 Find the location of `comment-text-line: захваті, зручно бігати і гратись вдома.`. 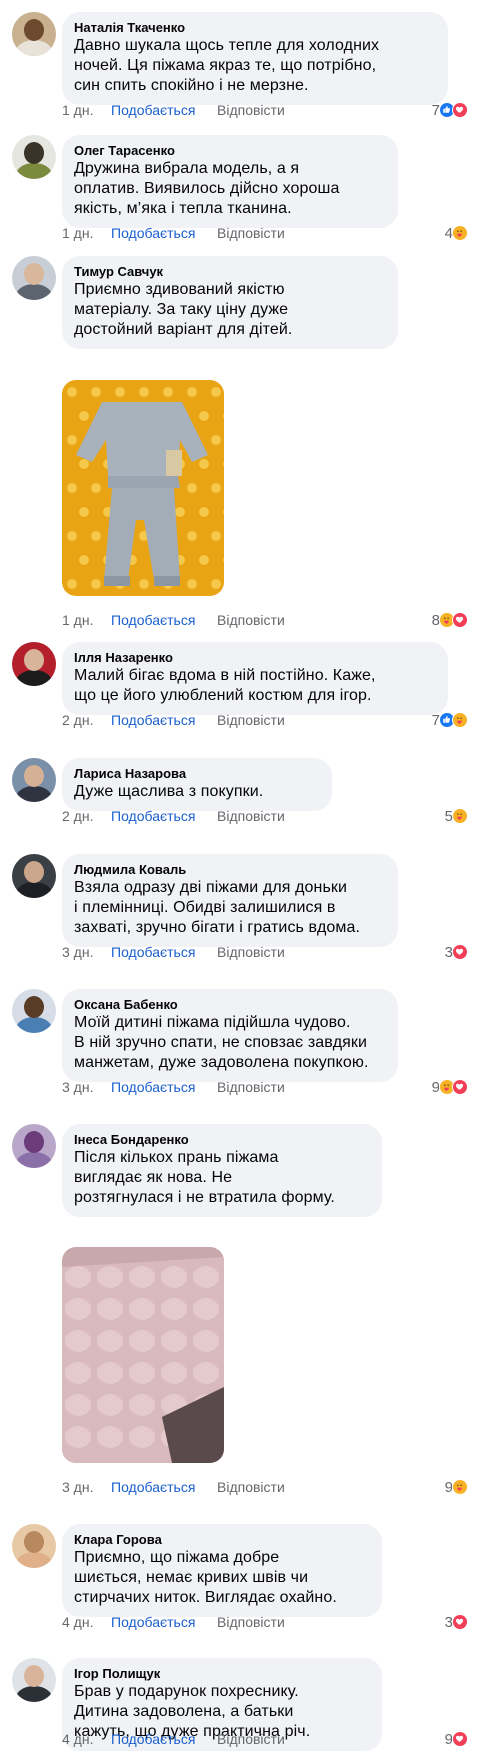

comment-text-line: захваті, зручно бігати і гратись вдома. is located at coordinates (217, 927).